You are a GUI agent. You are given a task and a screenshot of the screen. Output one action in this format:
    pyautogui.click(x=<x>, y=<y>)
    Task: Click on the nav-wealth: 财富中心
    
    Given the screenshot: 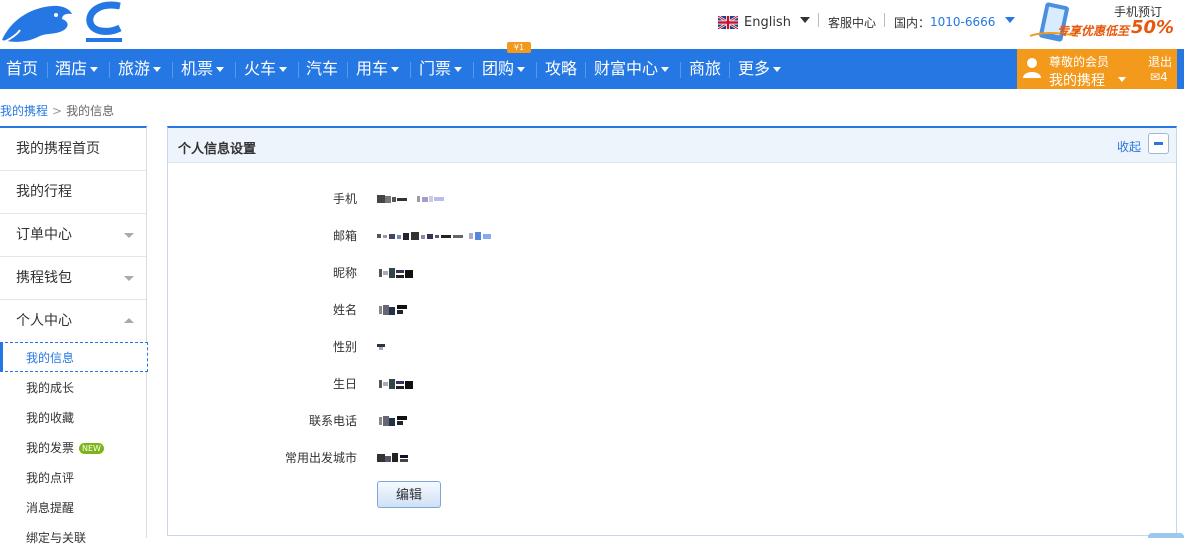 What is the action you would take?
    pyautogui.click(x=632, y=69)
    